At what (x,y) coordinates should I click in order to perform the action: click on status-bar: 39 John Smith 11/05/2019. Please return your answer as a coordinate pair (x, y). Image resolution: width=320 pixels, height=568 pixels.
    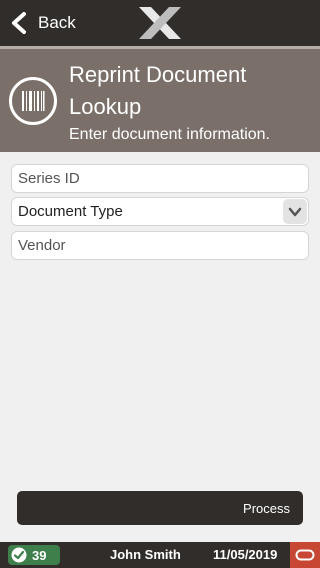
    Looking at the image, I should click on (160, 555).